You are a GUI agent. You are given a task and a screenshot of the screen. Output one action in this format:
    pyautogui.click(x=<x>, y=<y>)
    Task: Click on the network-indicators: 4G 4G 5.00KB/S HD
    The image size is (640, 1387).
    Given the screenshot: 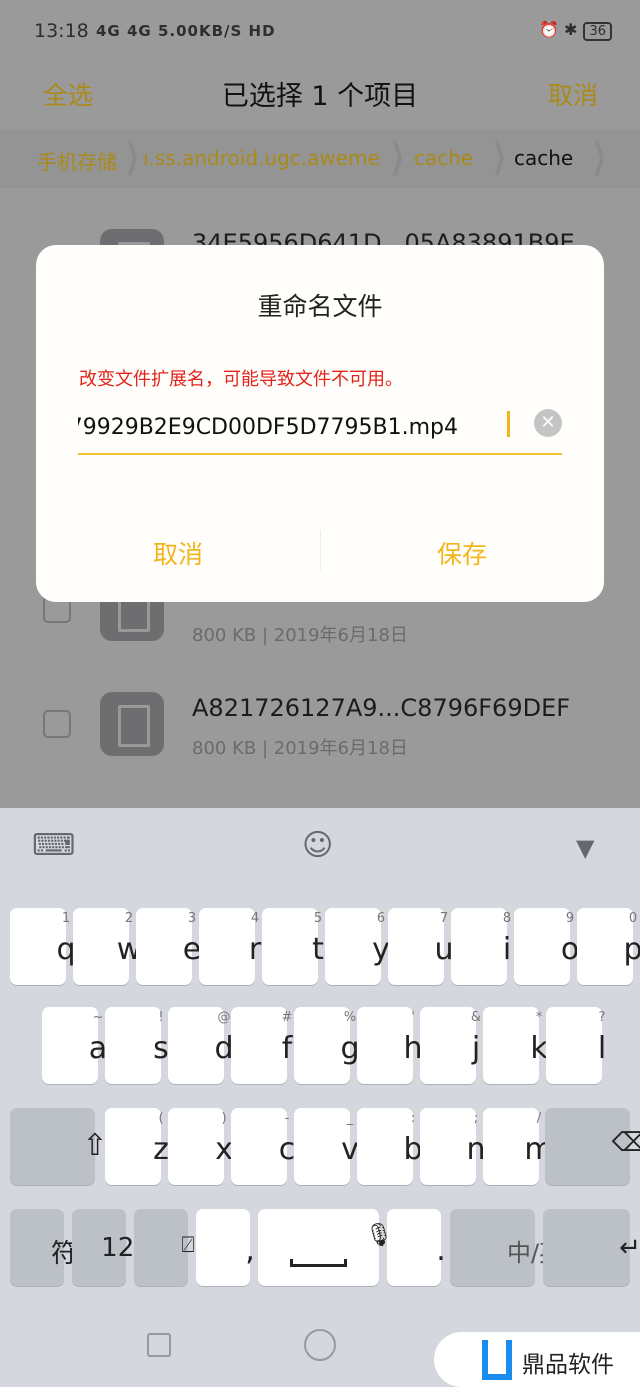 What is the action you would take?
    pyautogui.click(x=186, y=31)
    